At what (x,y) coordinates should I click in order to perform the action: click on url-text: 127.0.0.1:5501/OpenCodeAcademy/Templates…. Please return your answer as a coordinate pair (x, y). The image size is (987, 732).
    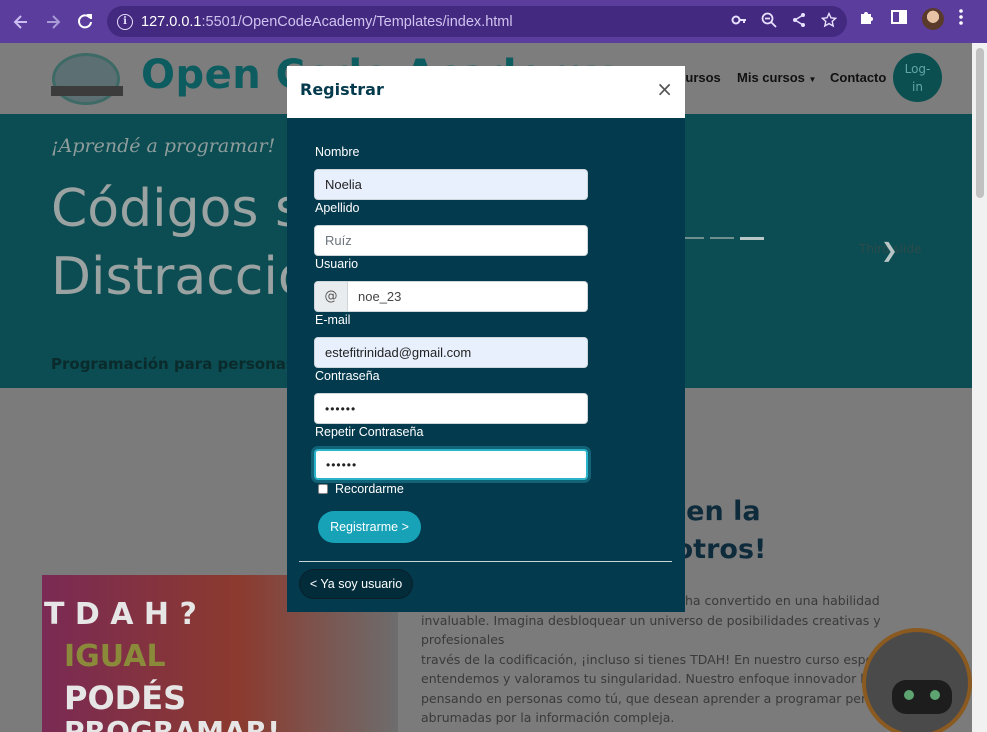
    Looking at the image, I should click on (327, 22).